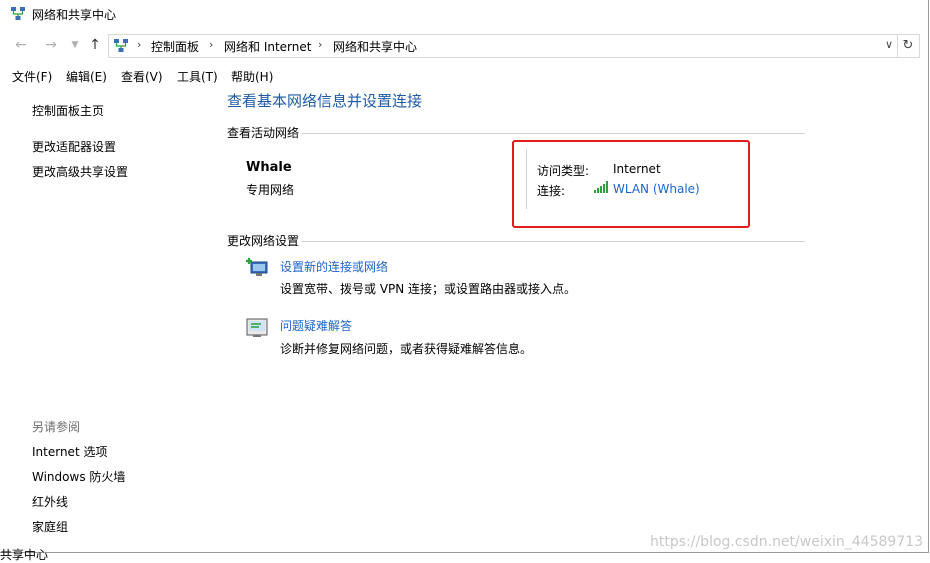 Image resolution: width=930 pixels, height=563 pixels. What do you see at coordinates (32, 76) in the screenshot?
I see `menu-file: 文件(F)` at bounding box center [32, 76].